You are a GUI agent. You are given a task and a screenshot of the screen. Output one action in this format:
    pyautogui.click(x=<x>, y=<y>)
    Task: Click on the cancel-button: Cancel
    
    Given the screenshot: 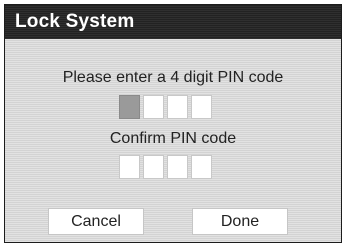 What is the action you would take?
    pyautogui.click(x=96, y=221)
    